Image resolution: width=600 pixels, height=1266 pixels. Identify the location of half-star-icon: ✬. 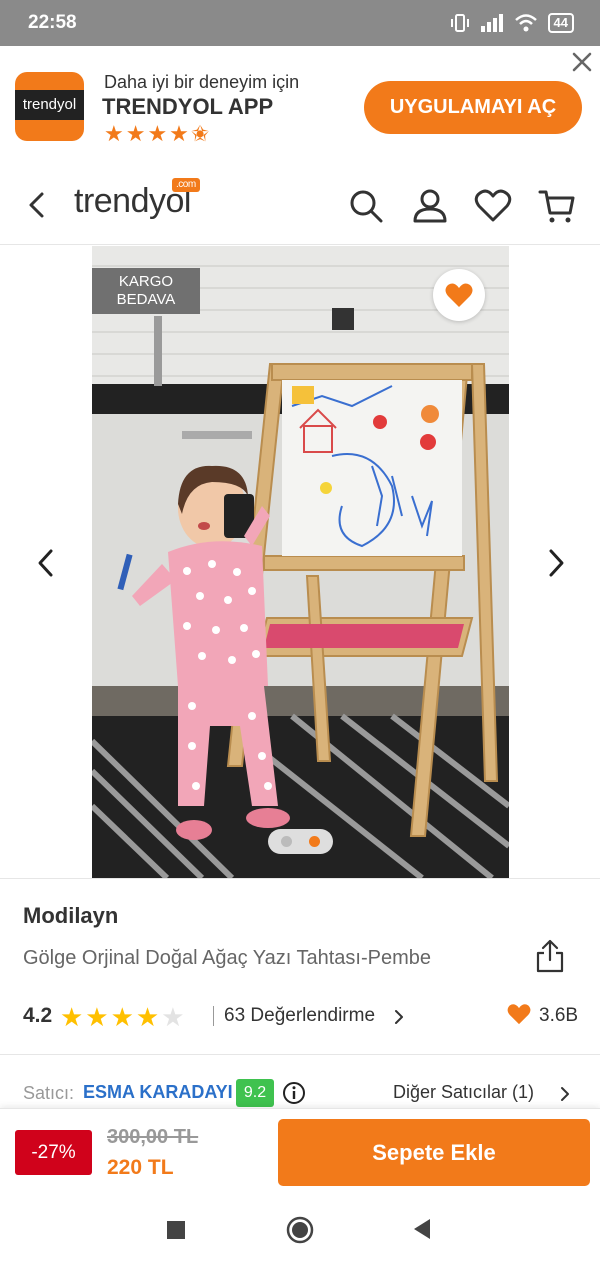
(201, 133).